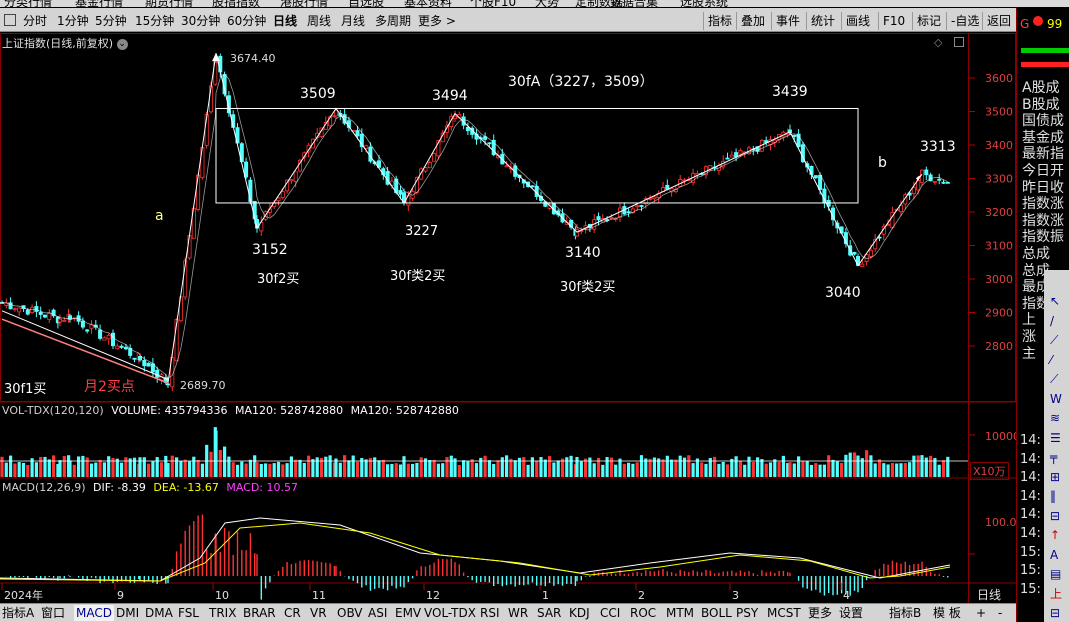 The width and height of the screenshot is (1069, 622). I want to click on price-tick-label: 2900, so click(999, 313).